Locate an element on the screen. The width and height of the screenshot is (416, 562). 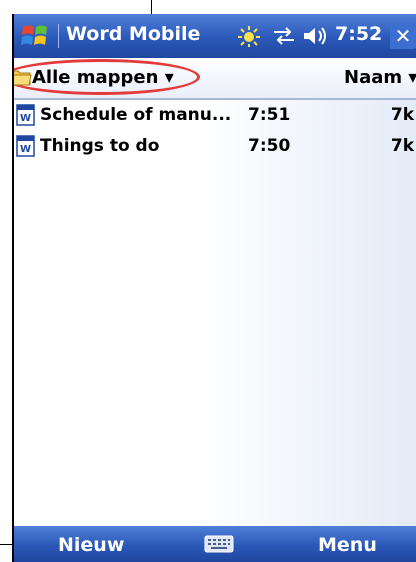
volume-icon is located at coordinates (316, 36).